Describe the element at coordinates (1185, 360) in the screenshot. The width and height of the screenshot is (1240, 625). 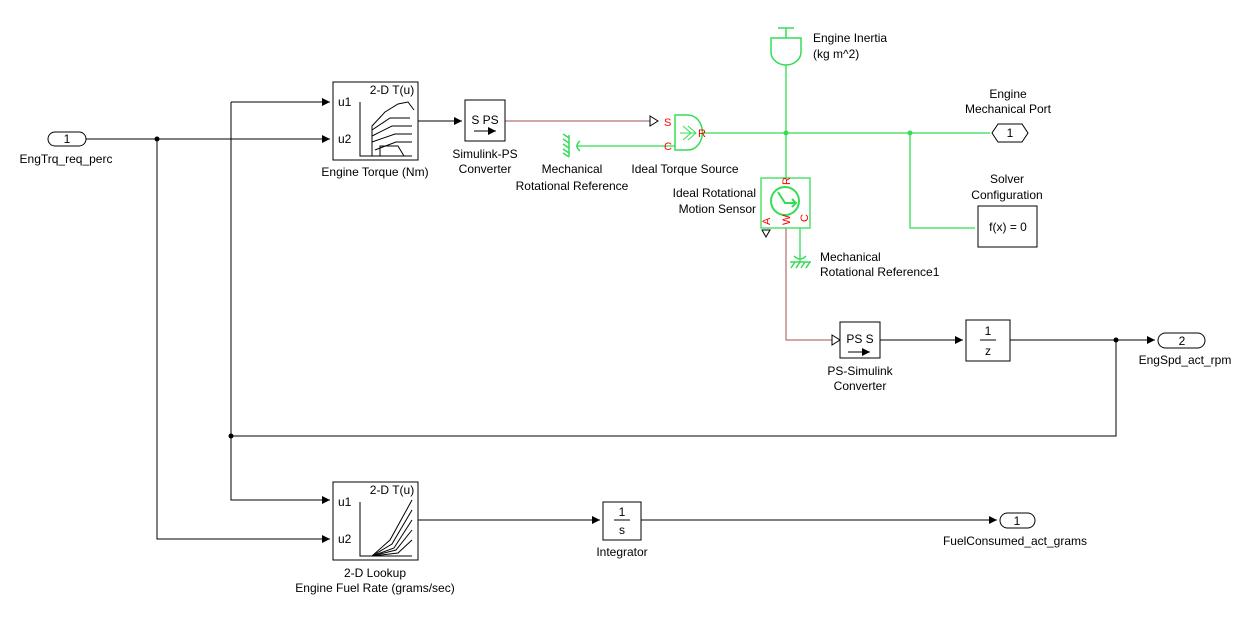
I see `svg-text: EngSpd_act_rpm` at that location.